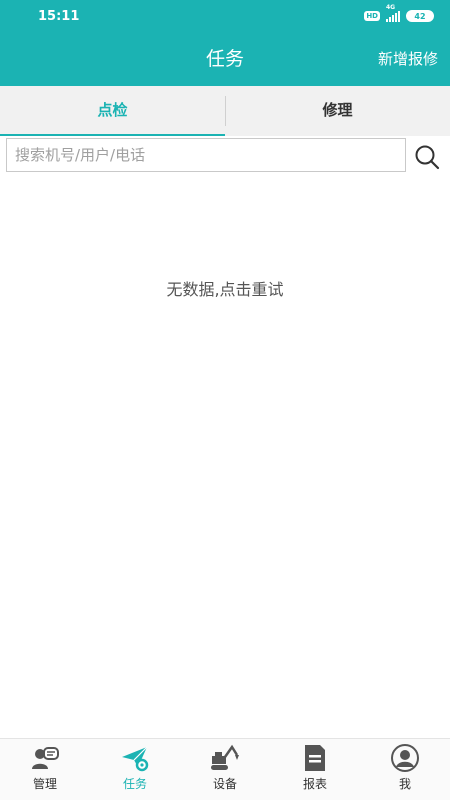  I want to click on battery-icon: 42, so click(420, 16).